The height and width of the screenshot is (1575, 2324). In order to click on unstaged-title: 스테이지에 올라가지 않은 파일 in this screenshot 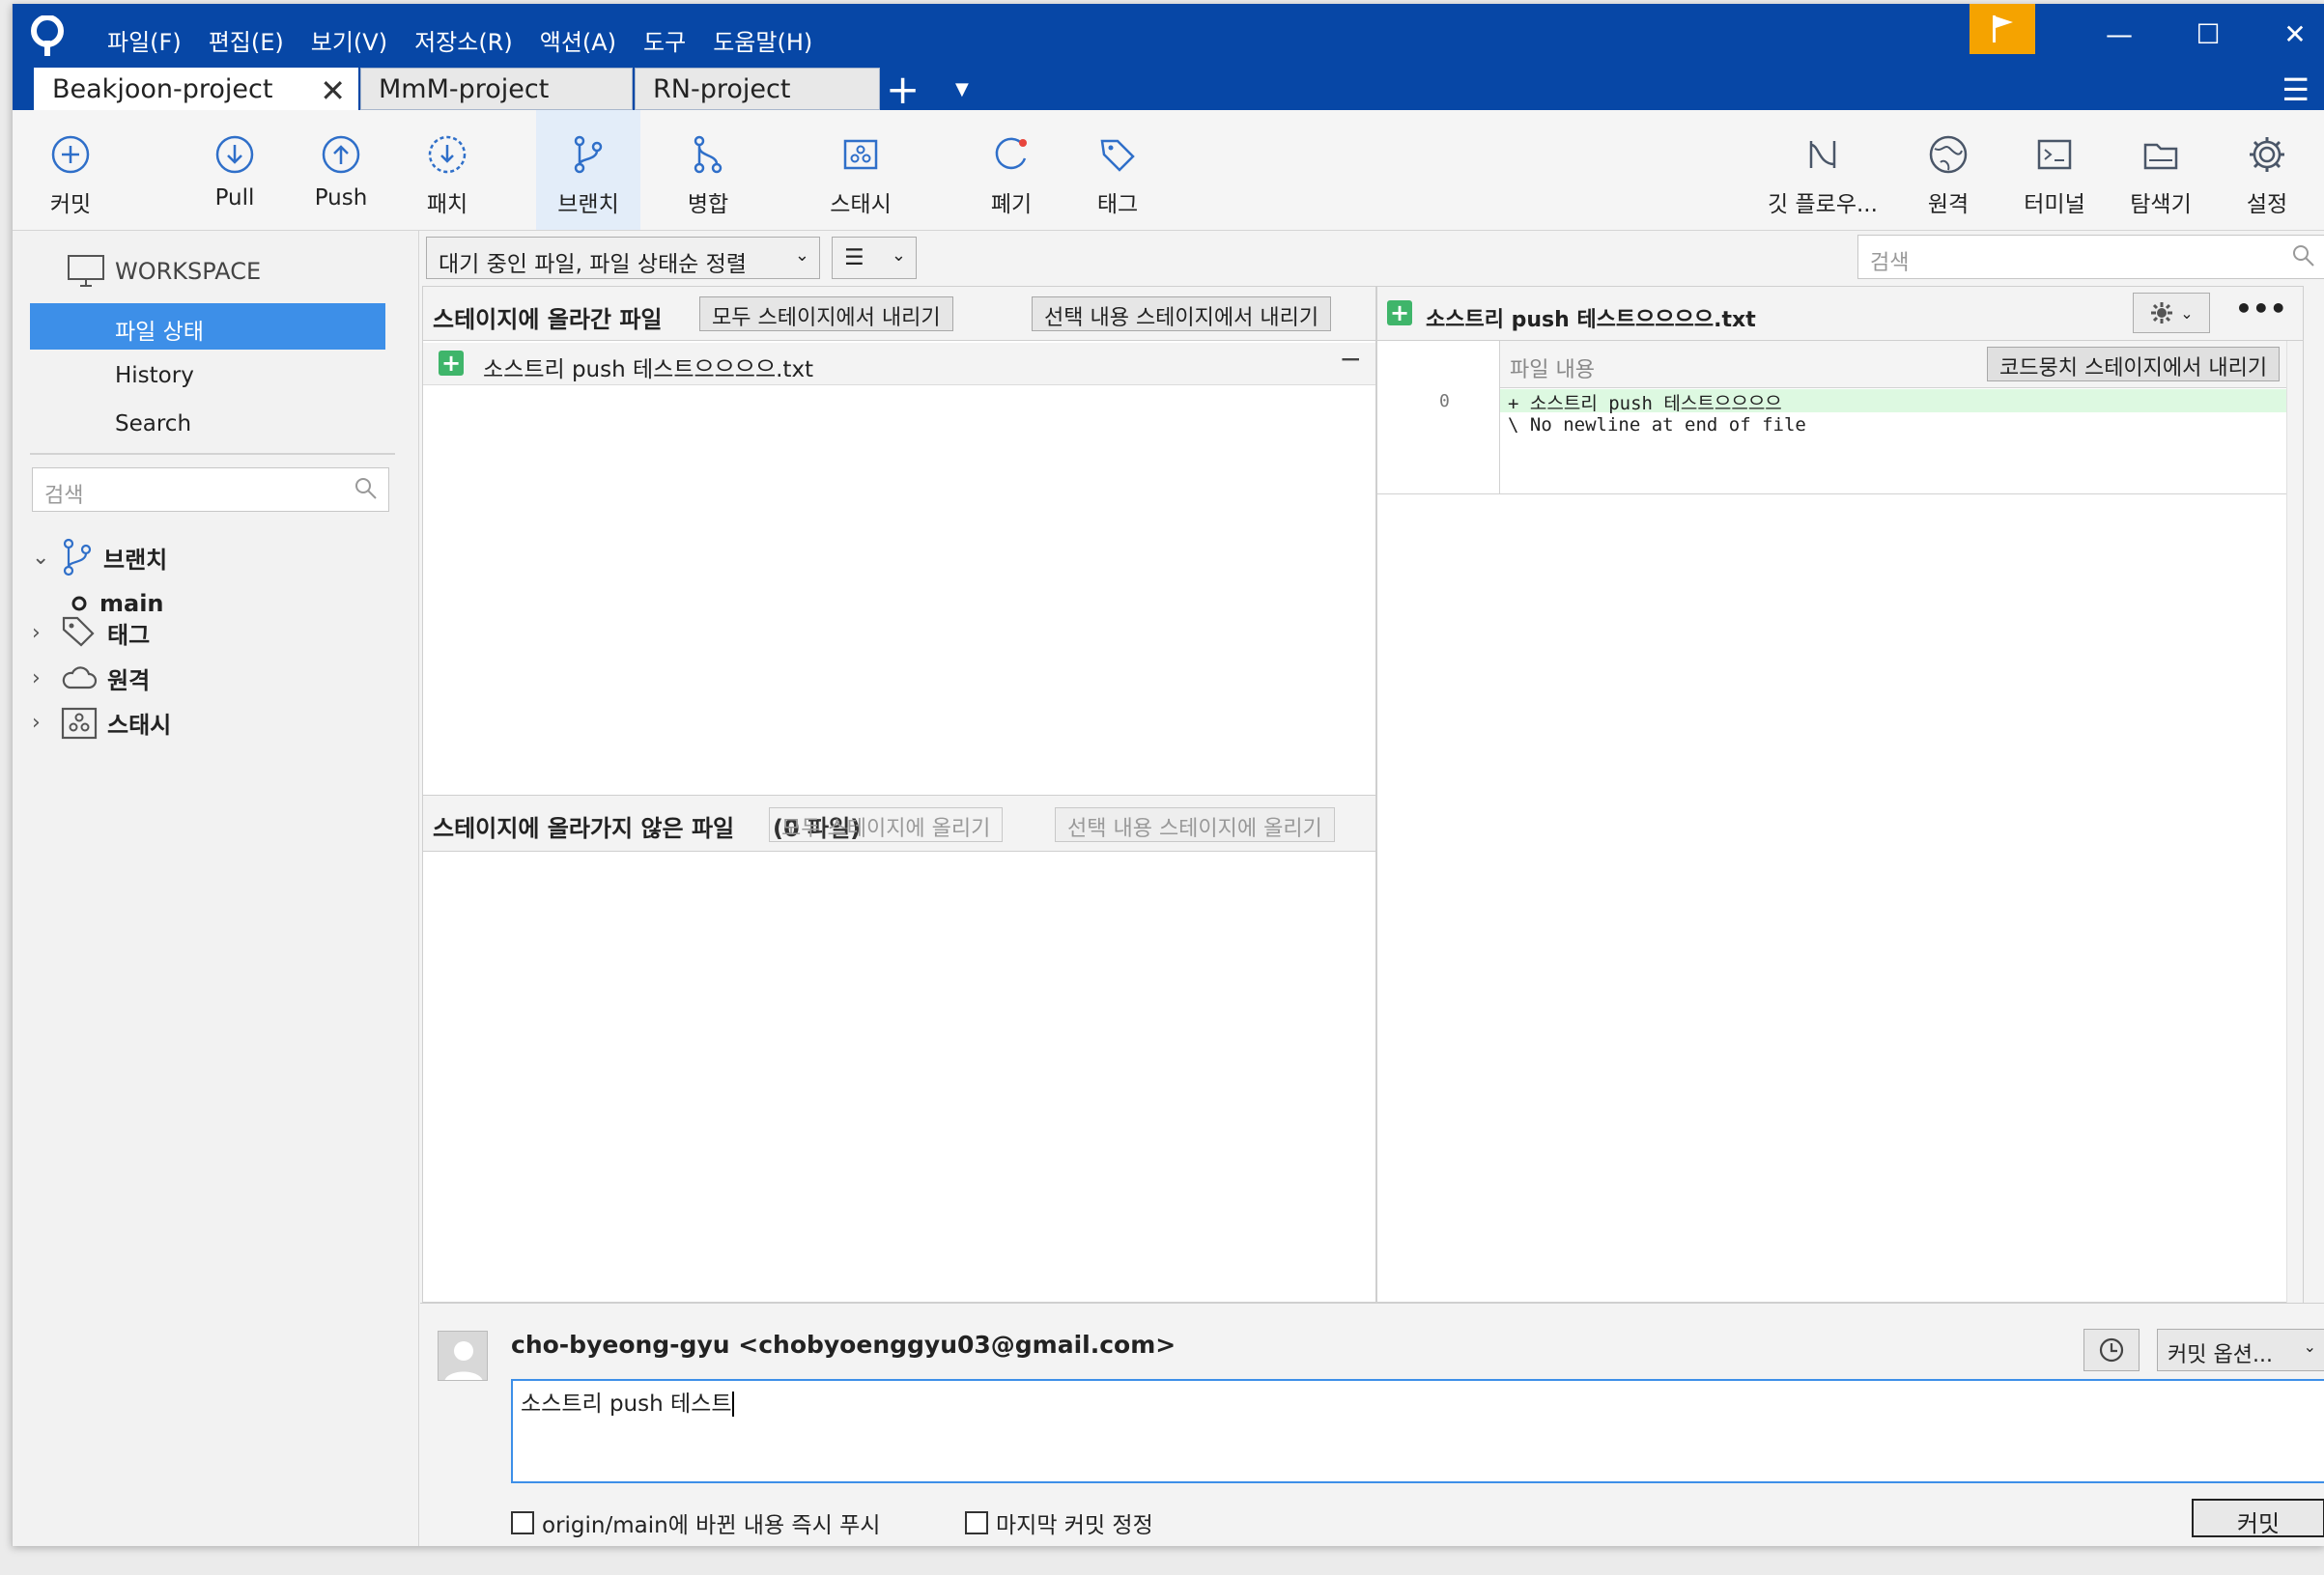, I will do `click(584, 828)`.